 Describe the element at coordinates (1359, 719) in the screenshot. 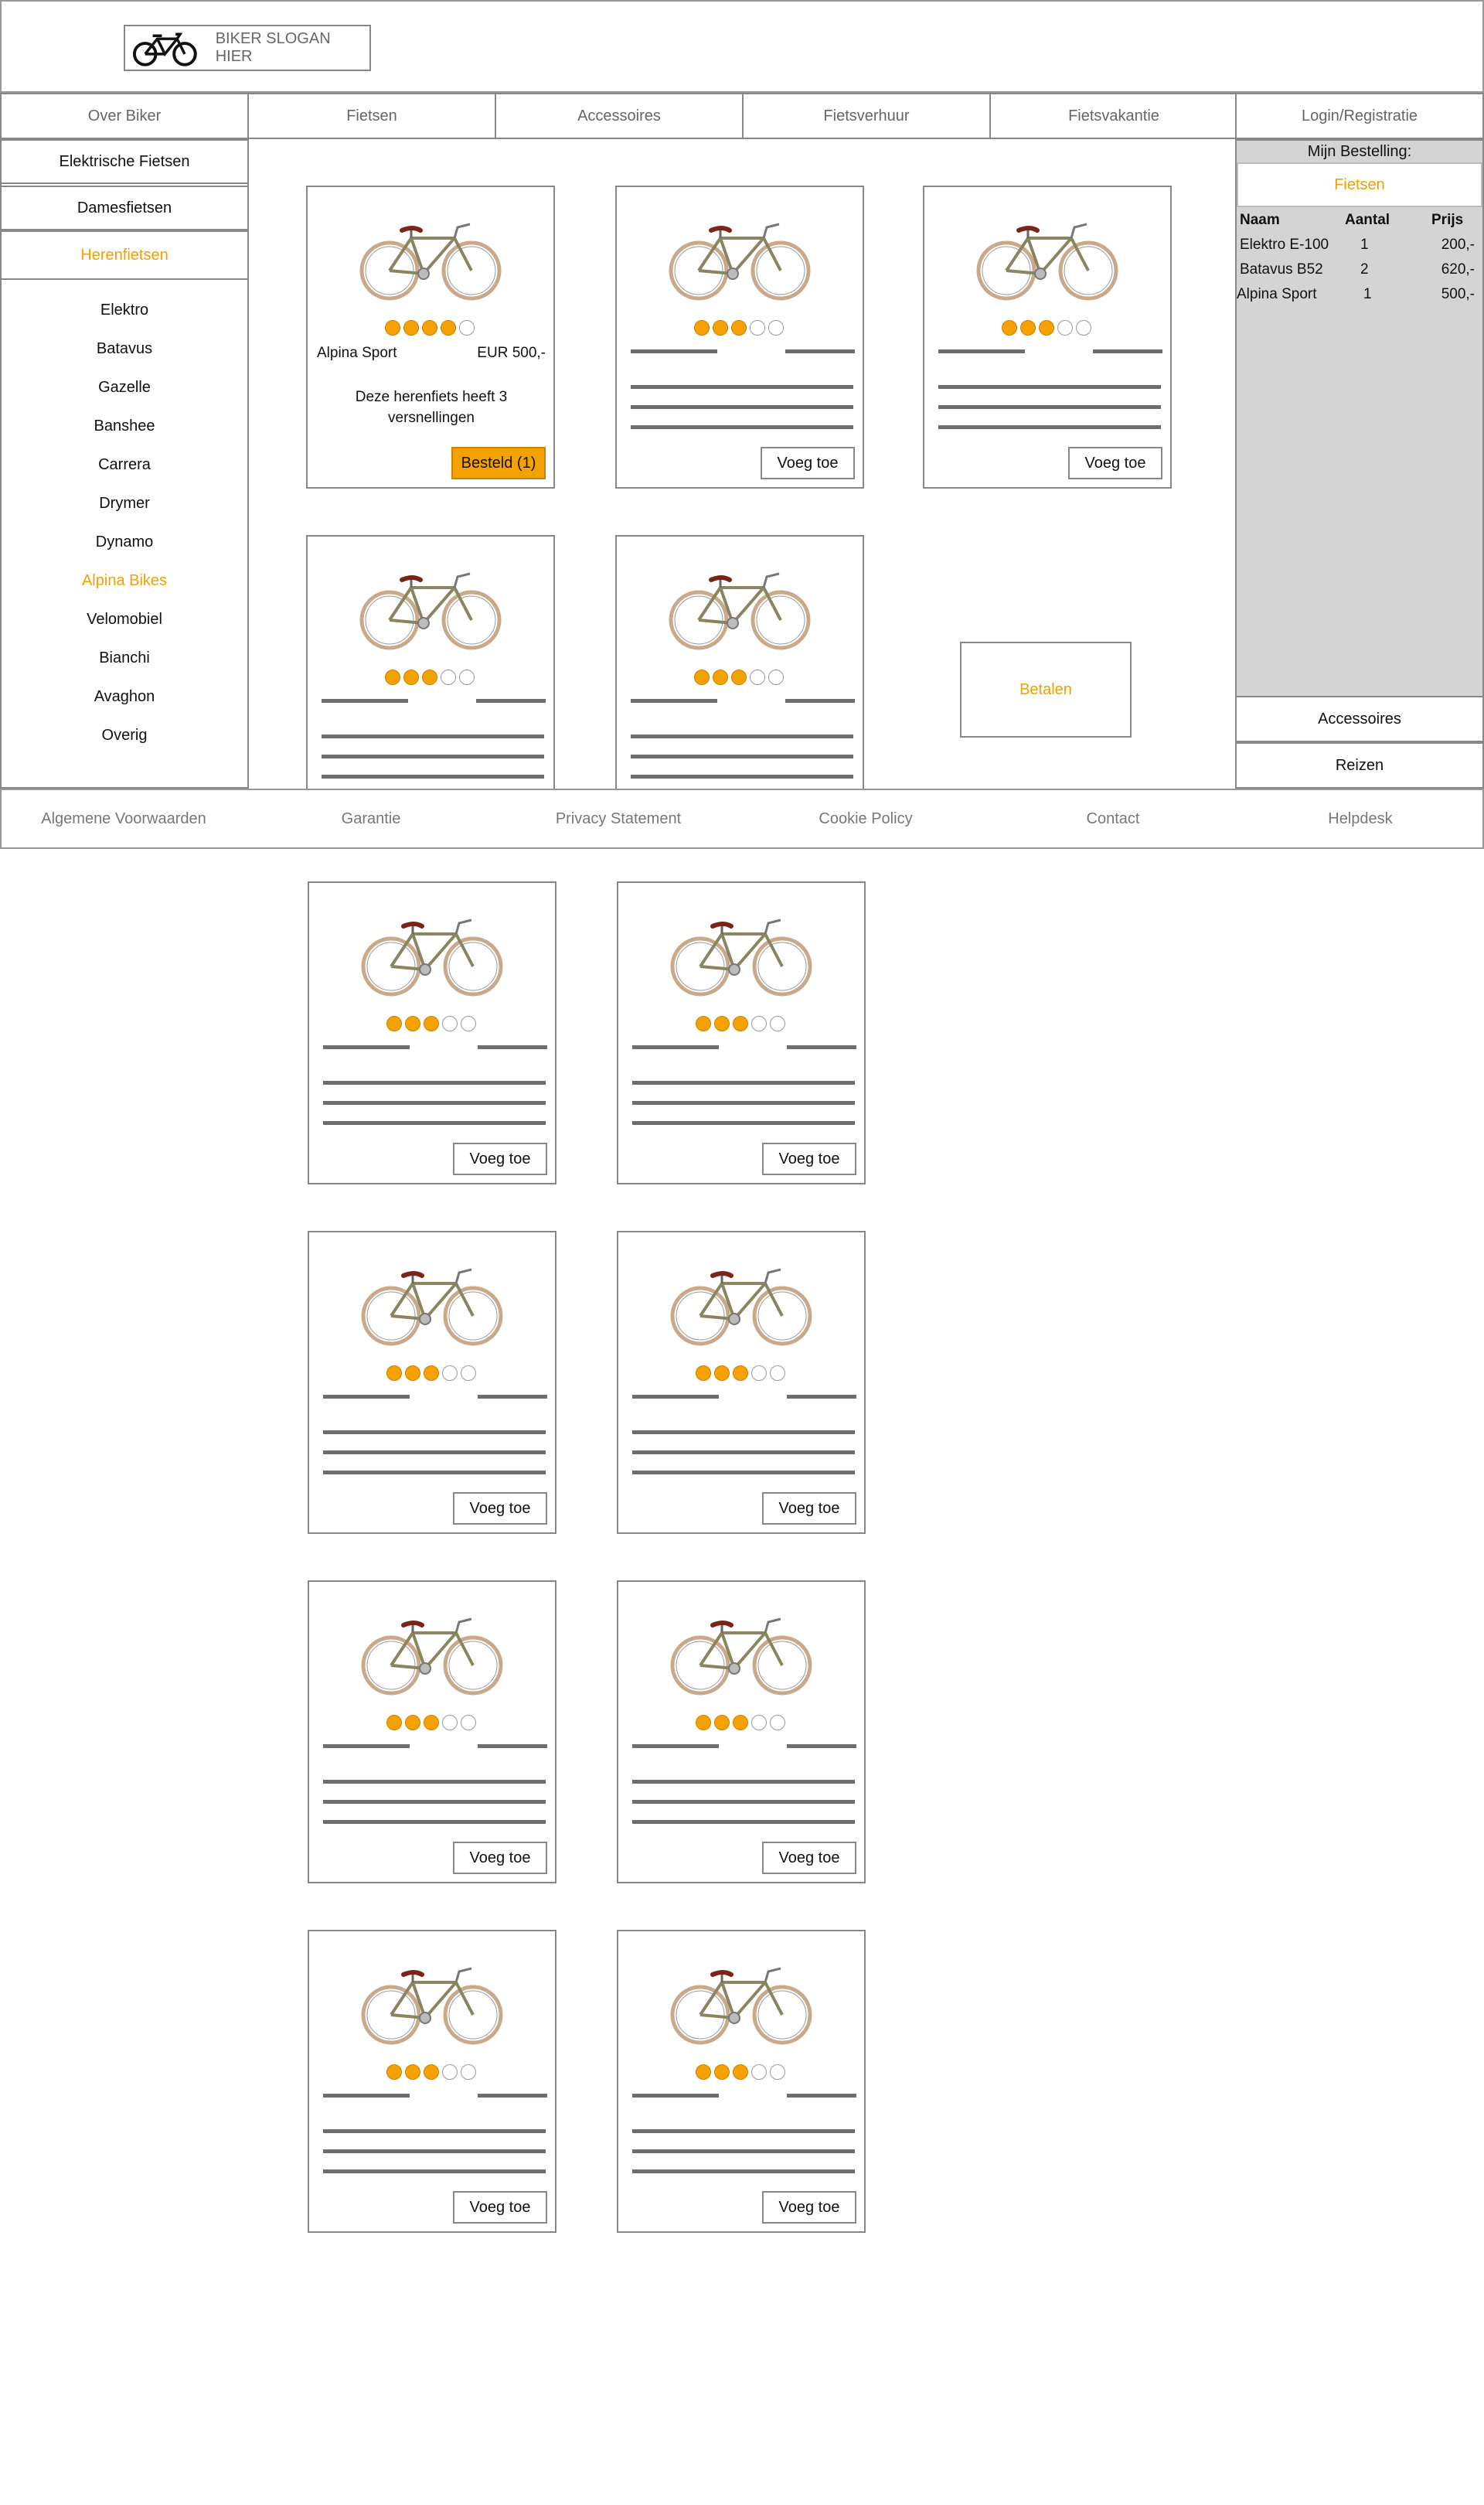

I see `accessoires-button: Accessoires` at that location.